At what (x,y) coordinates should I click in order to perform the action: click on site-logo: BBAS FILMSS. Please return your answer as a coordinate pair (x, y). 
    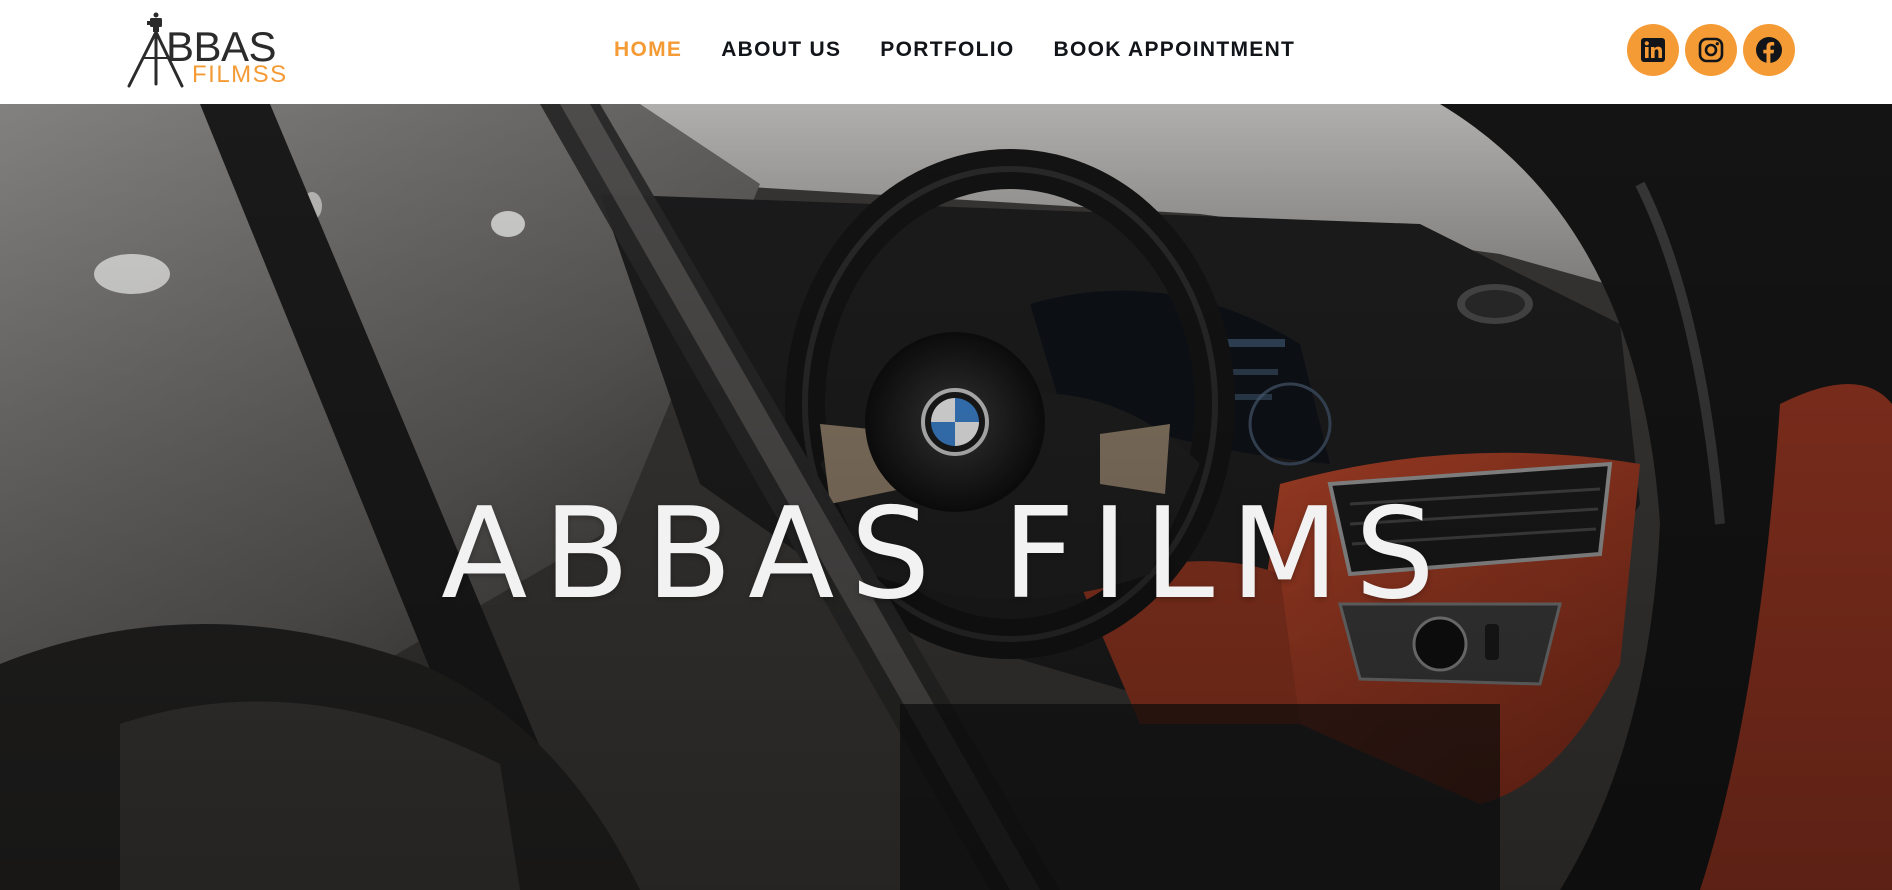
    Looking at the image, I should click on (211, 50).